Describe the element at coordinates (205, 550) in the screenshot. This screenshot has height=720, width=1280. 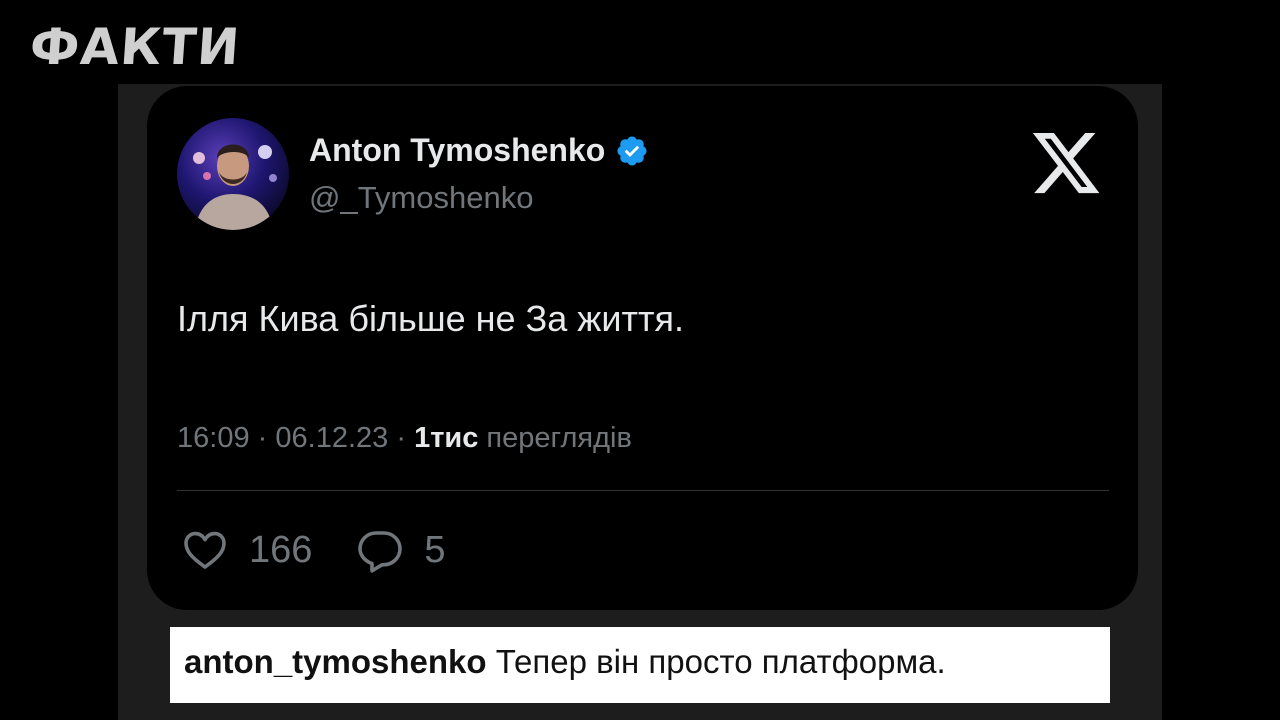
I see `heart-icon` at that location.